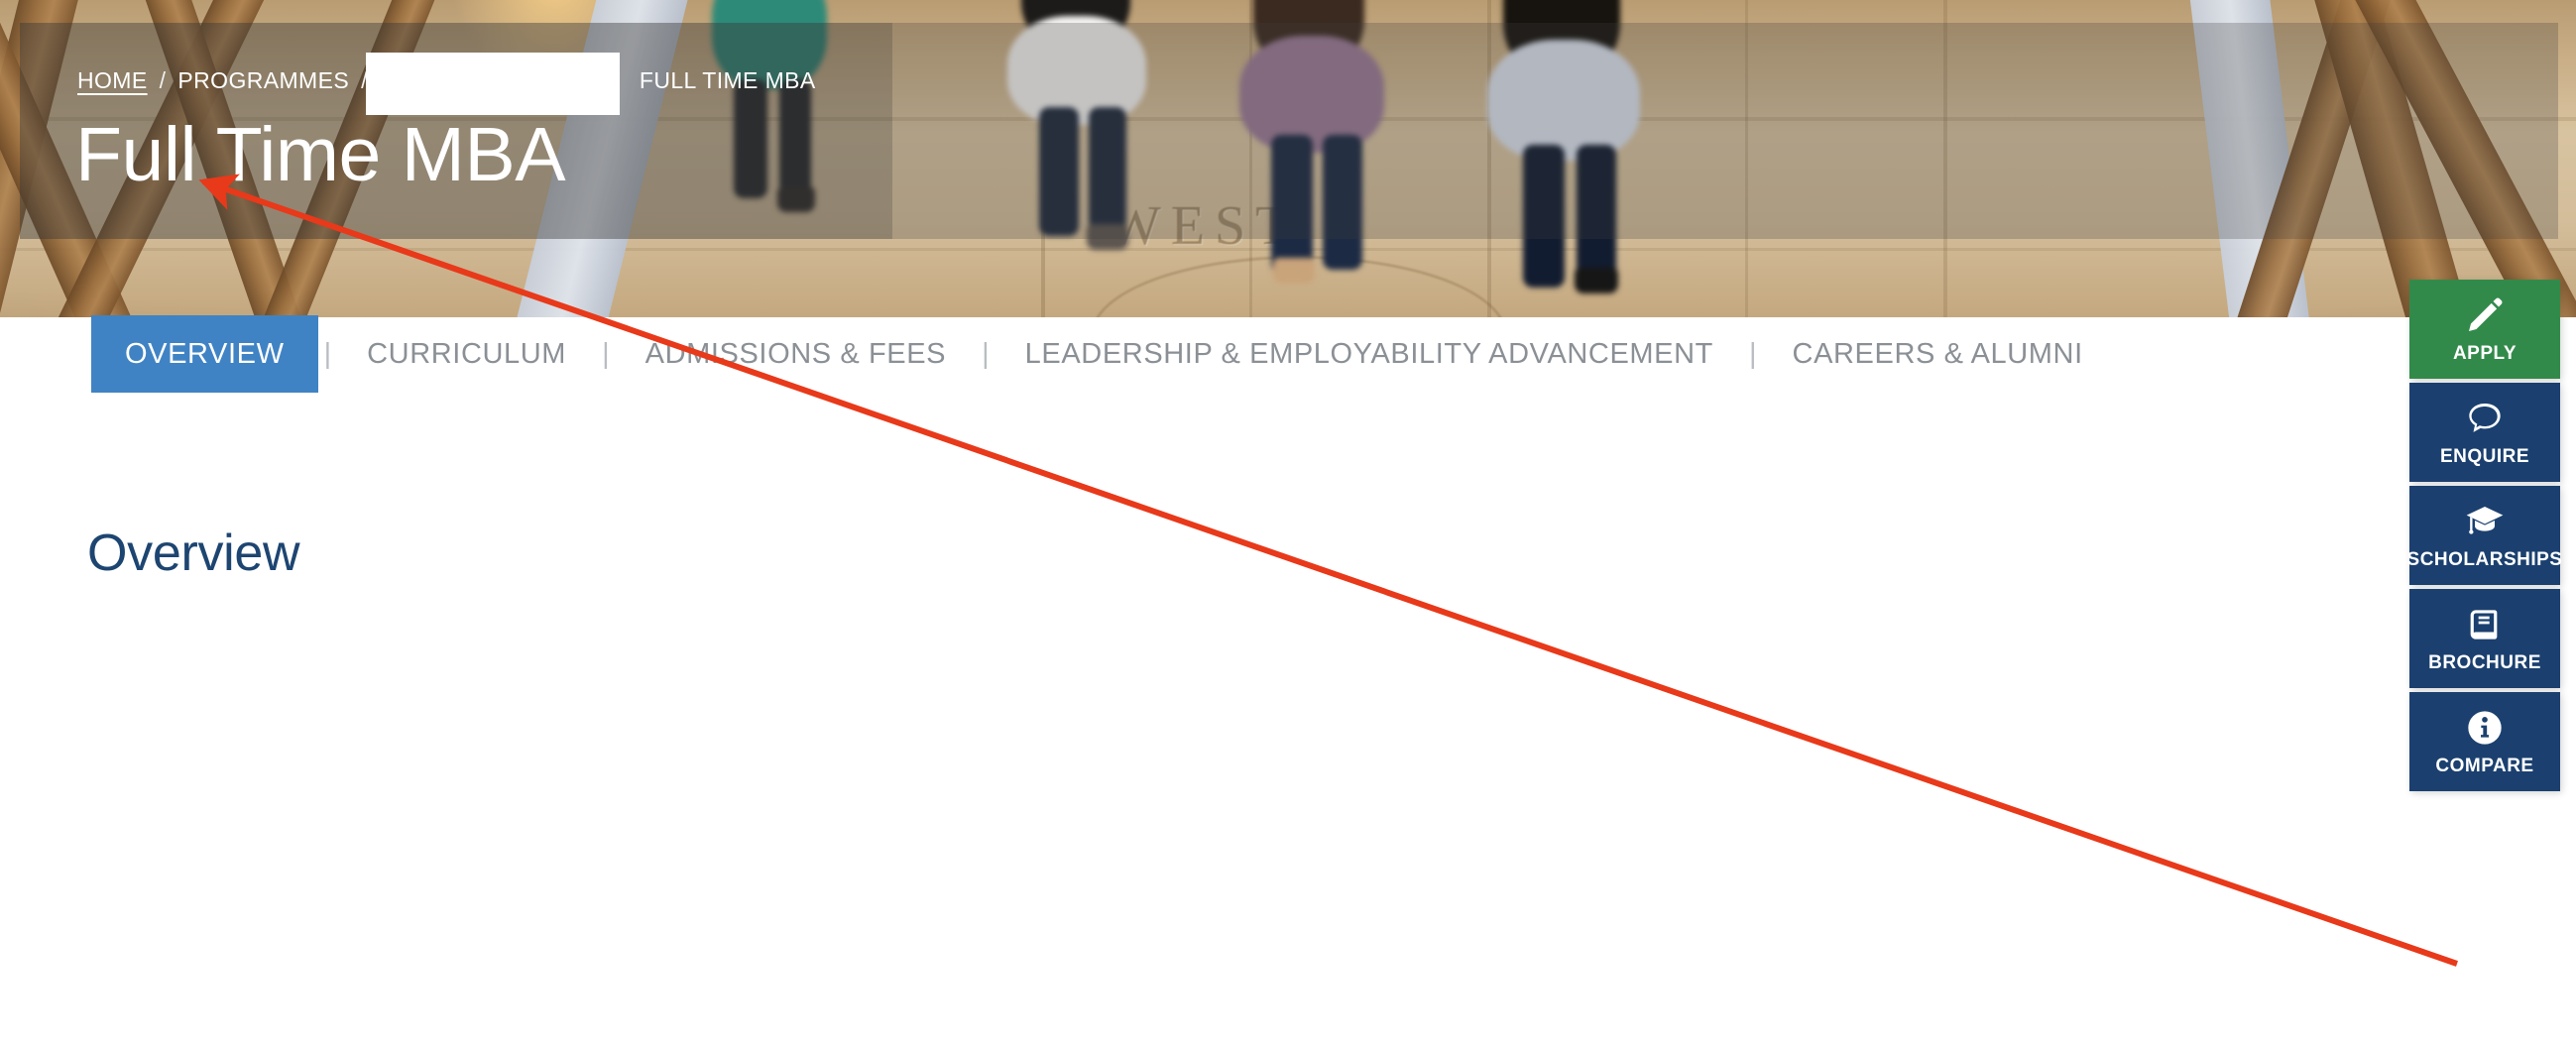 The height and width of the screenshot is (1049, 2576). Describe the element at coordinates (320, 154) in the screenshot. I see `page-title: Full Time MBA` at that location.